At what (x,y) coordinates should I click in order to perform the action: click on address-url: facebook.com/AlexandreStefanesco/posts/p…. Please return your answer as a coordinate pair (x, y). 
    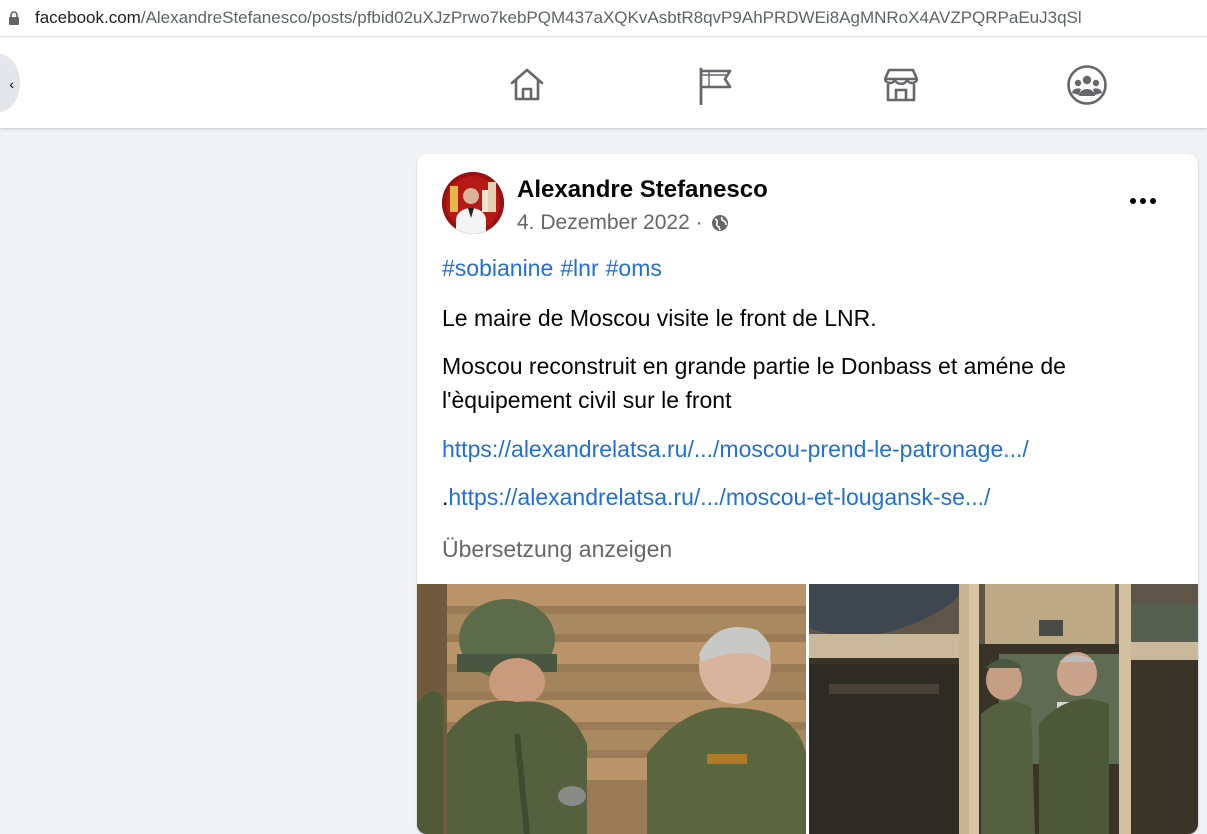
    Looking at the image, I should click on (558, 18).